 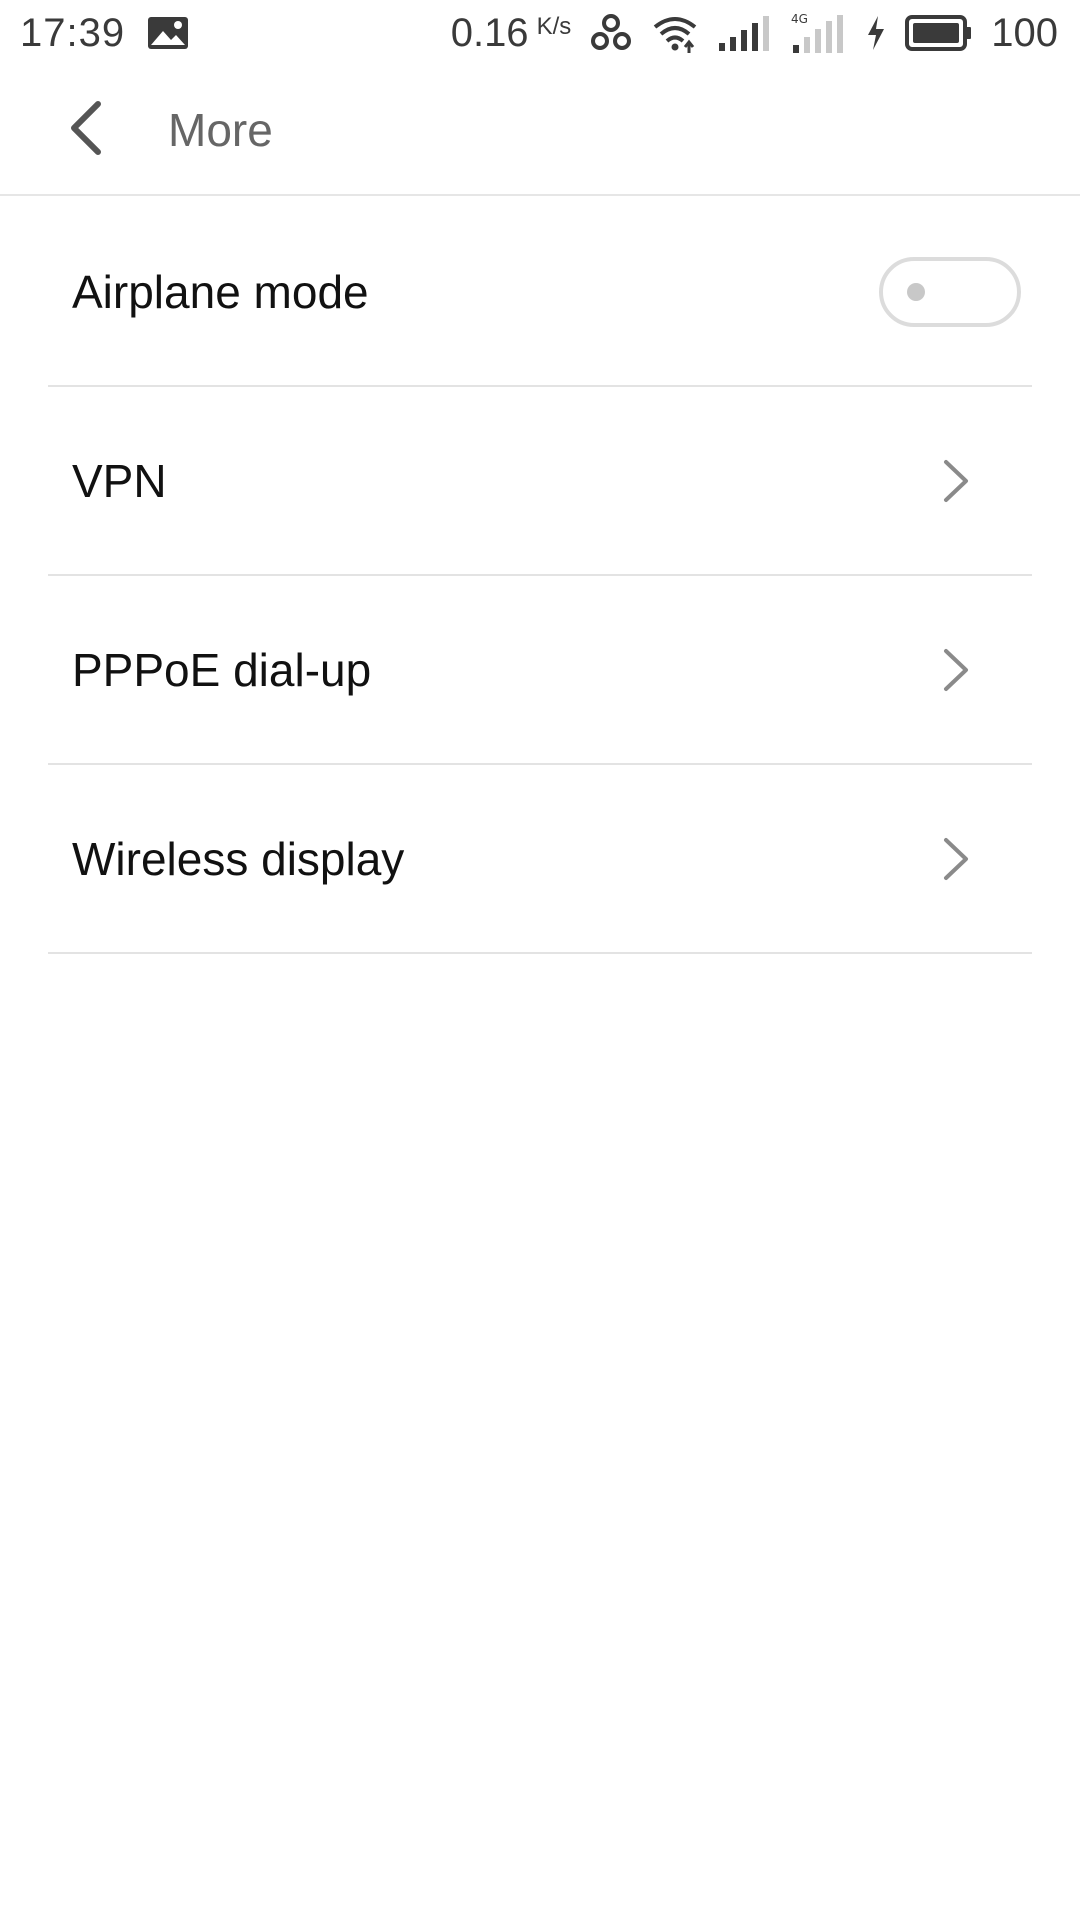 I want to click on network-speed: 0.16 K/s, so click(x=511, y=33).